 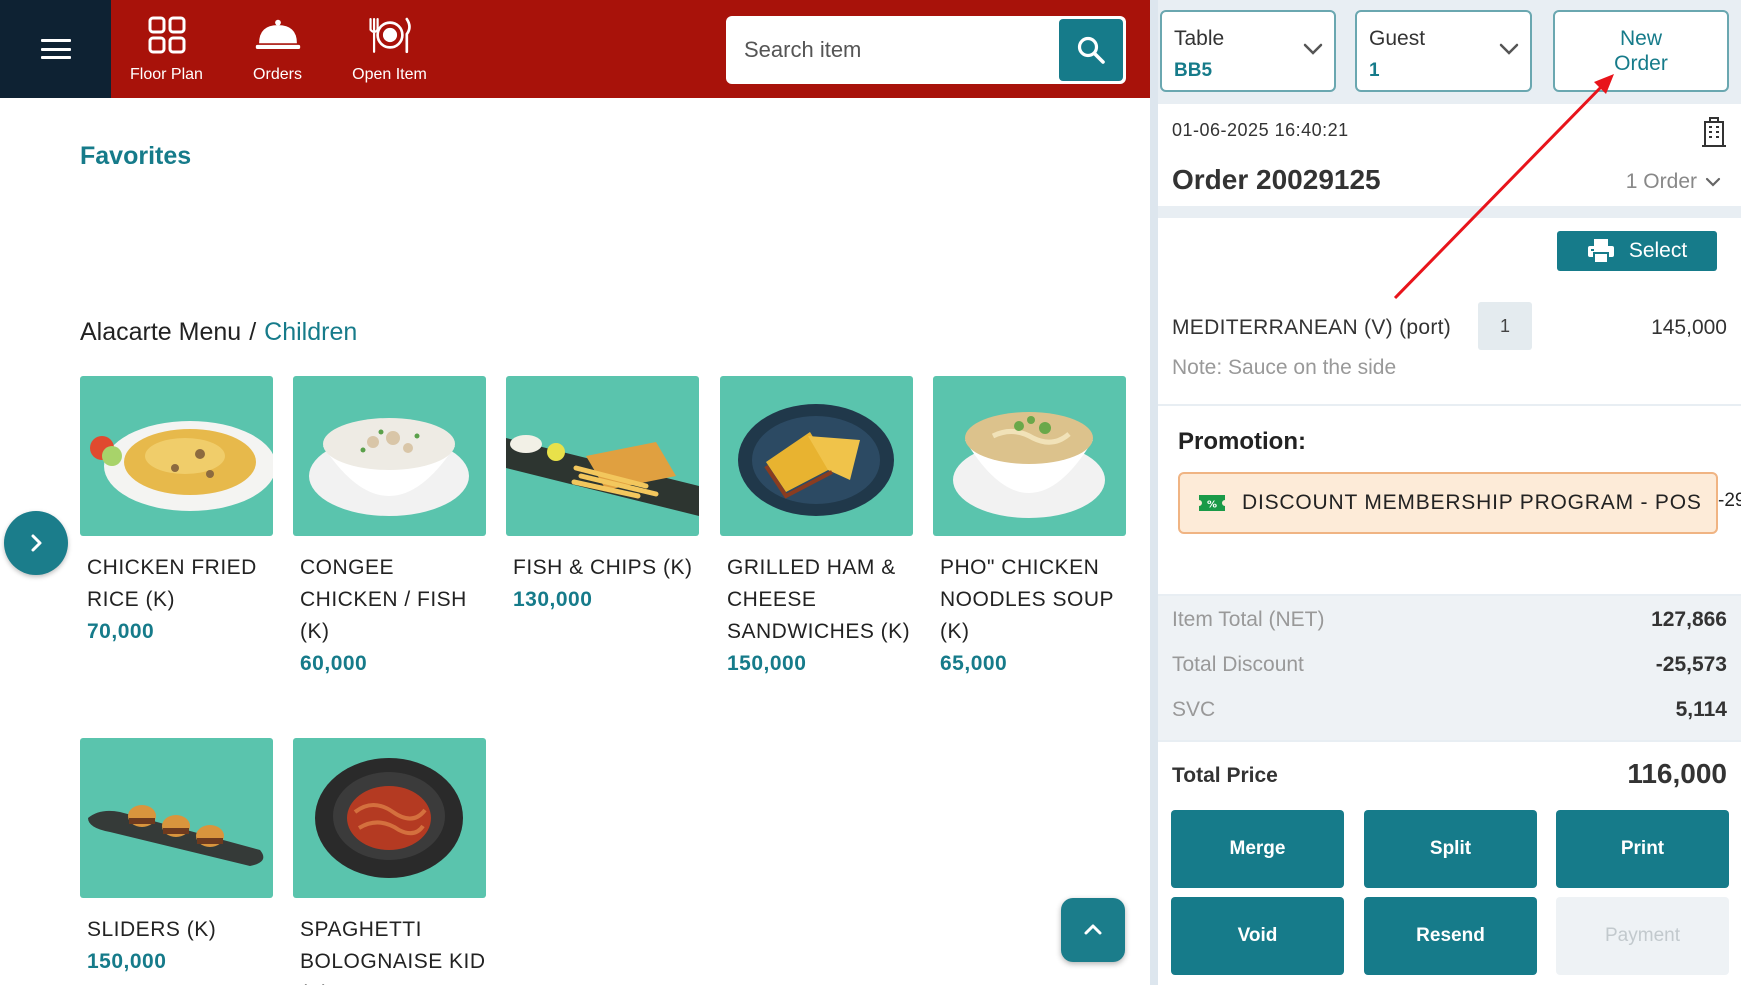 I want to click on summary-value: 5,114, so click(x=1701, y=709).